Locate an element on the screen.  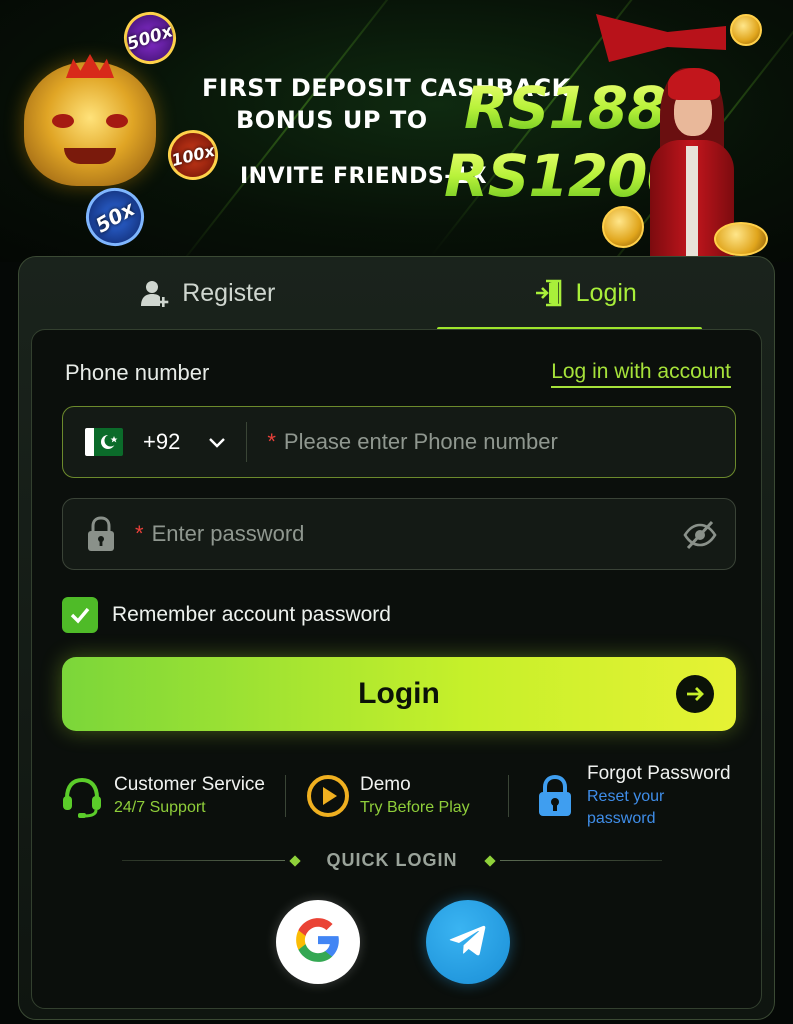
banner-line-bonus: BONUS UP TO is located at coordinates (332, 120).